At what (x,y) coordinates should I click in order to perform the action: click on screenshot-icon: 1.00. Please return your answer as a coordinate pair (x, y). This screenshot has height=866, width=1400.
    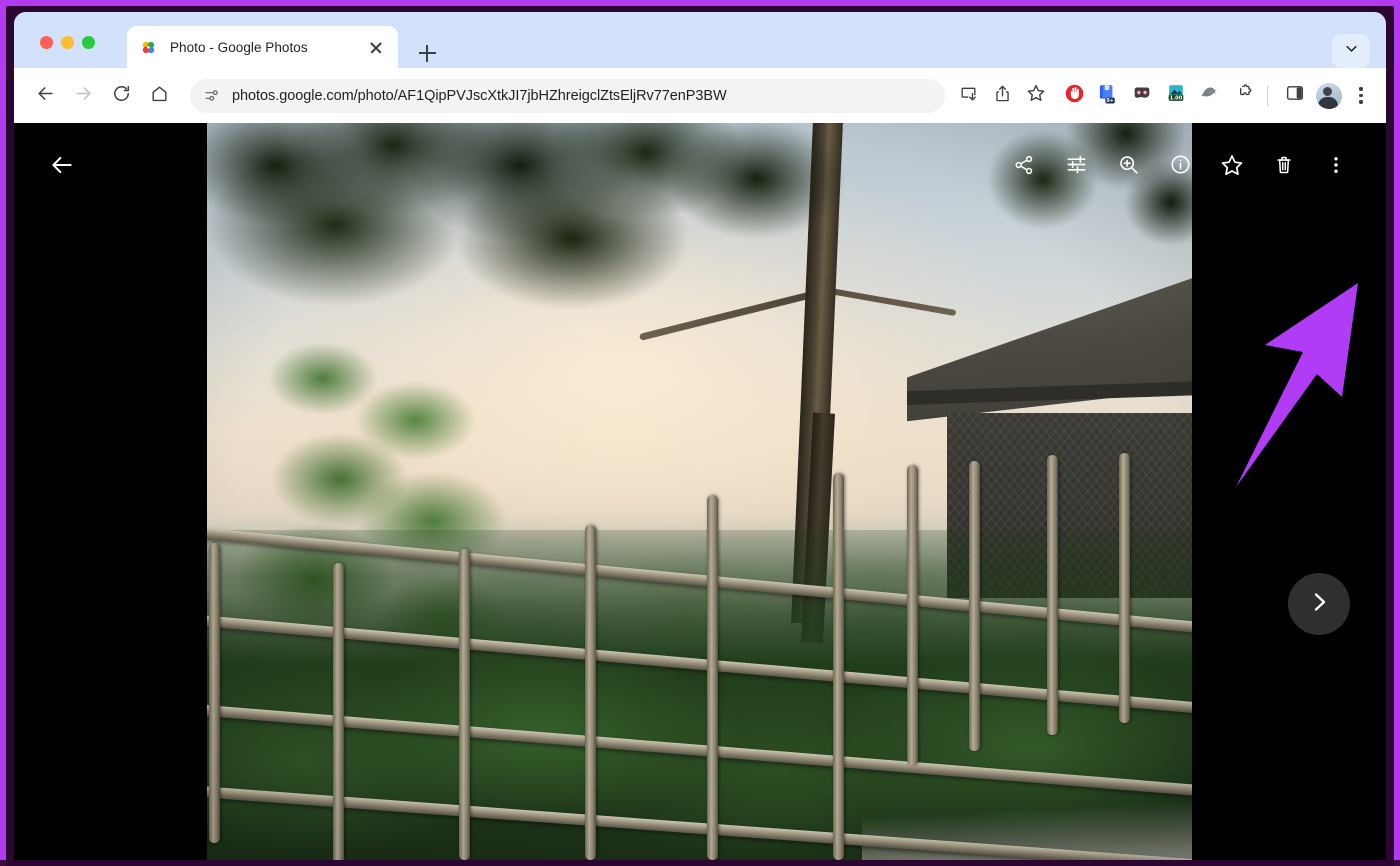
    Looking at the image, I should click on (1176, 95).